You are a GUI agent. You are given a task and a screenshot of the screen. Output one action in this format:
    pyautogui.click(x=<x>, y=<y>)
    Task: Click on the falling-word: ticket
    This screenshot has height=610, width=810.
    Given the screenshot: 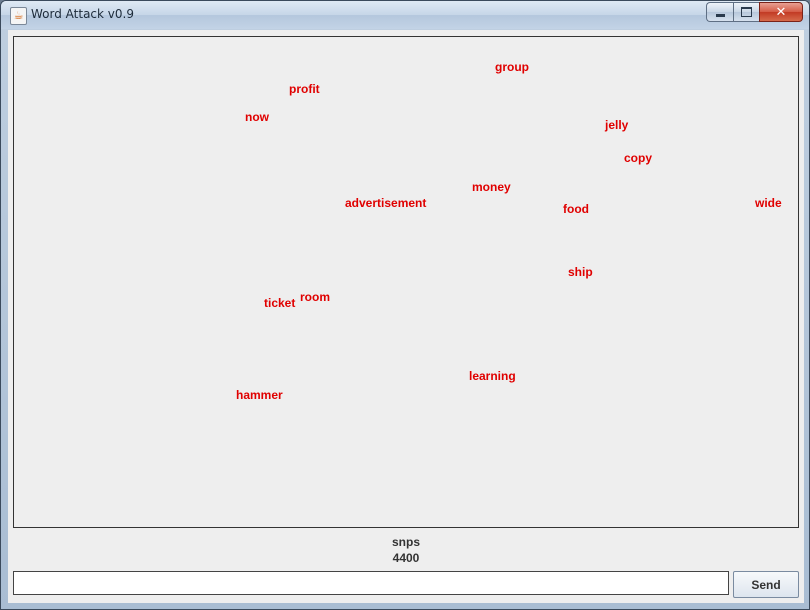 What is the action you would take?
    pyautogui.click(x=280, y=303)
    